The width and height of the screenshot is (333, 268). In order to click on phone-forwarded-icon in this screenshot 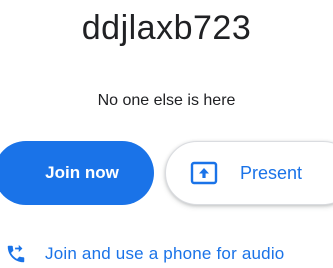, I will do `click(16, 254)`.